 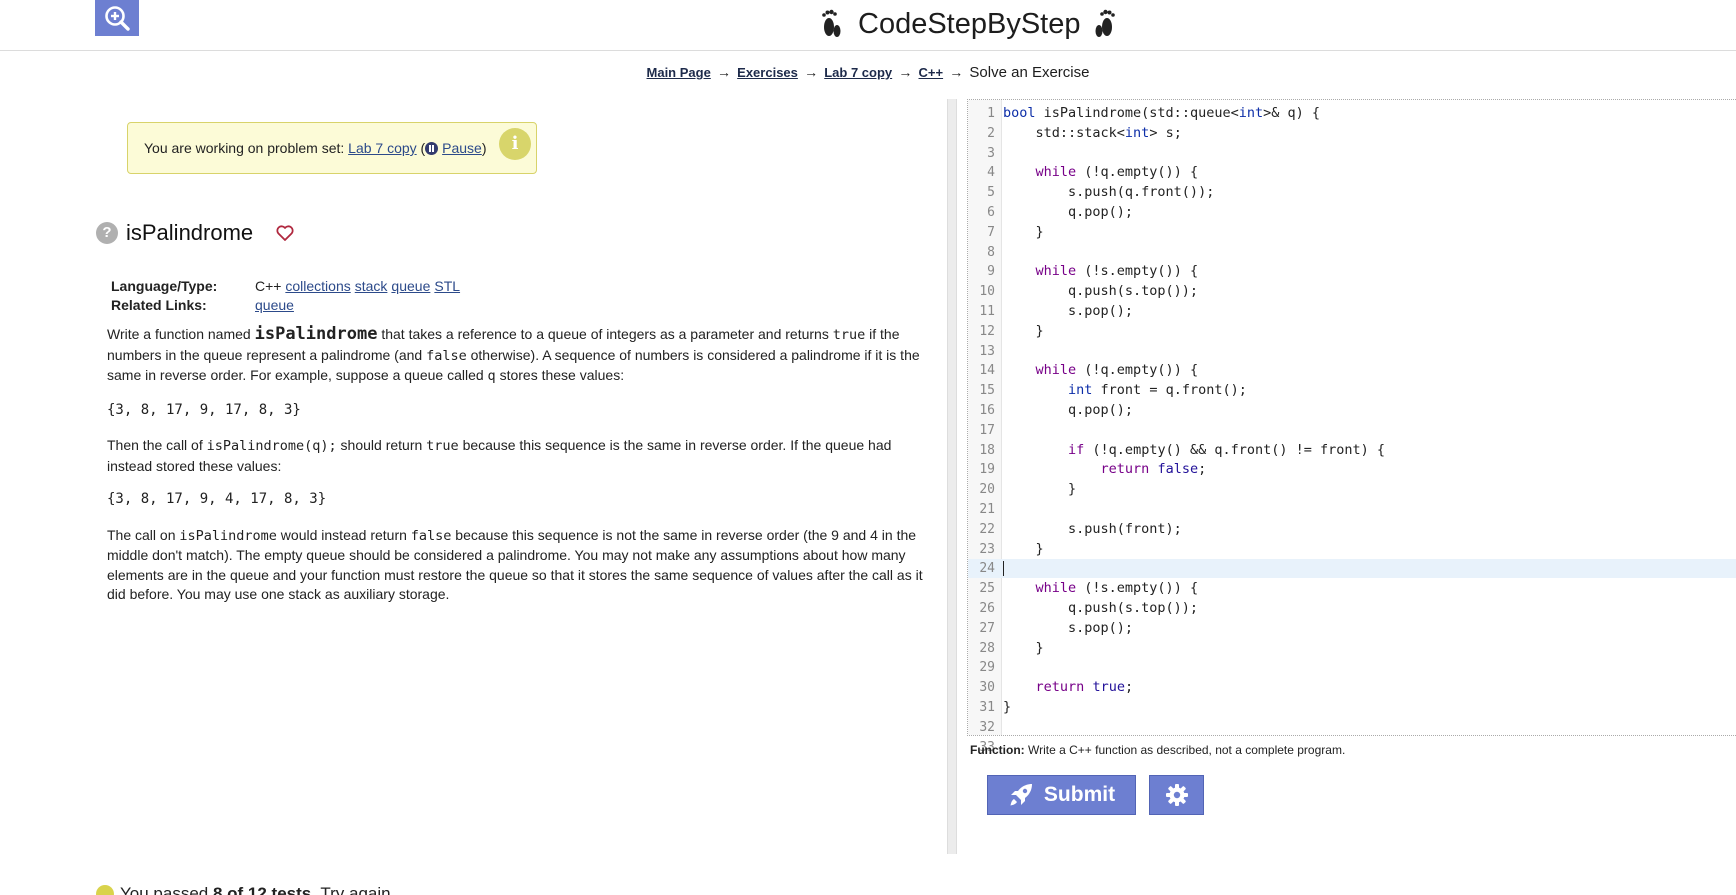 I want to click on code-line: 14 while (!q.empty()) {, so click(x=1352, y=370).